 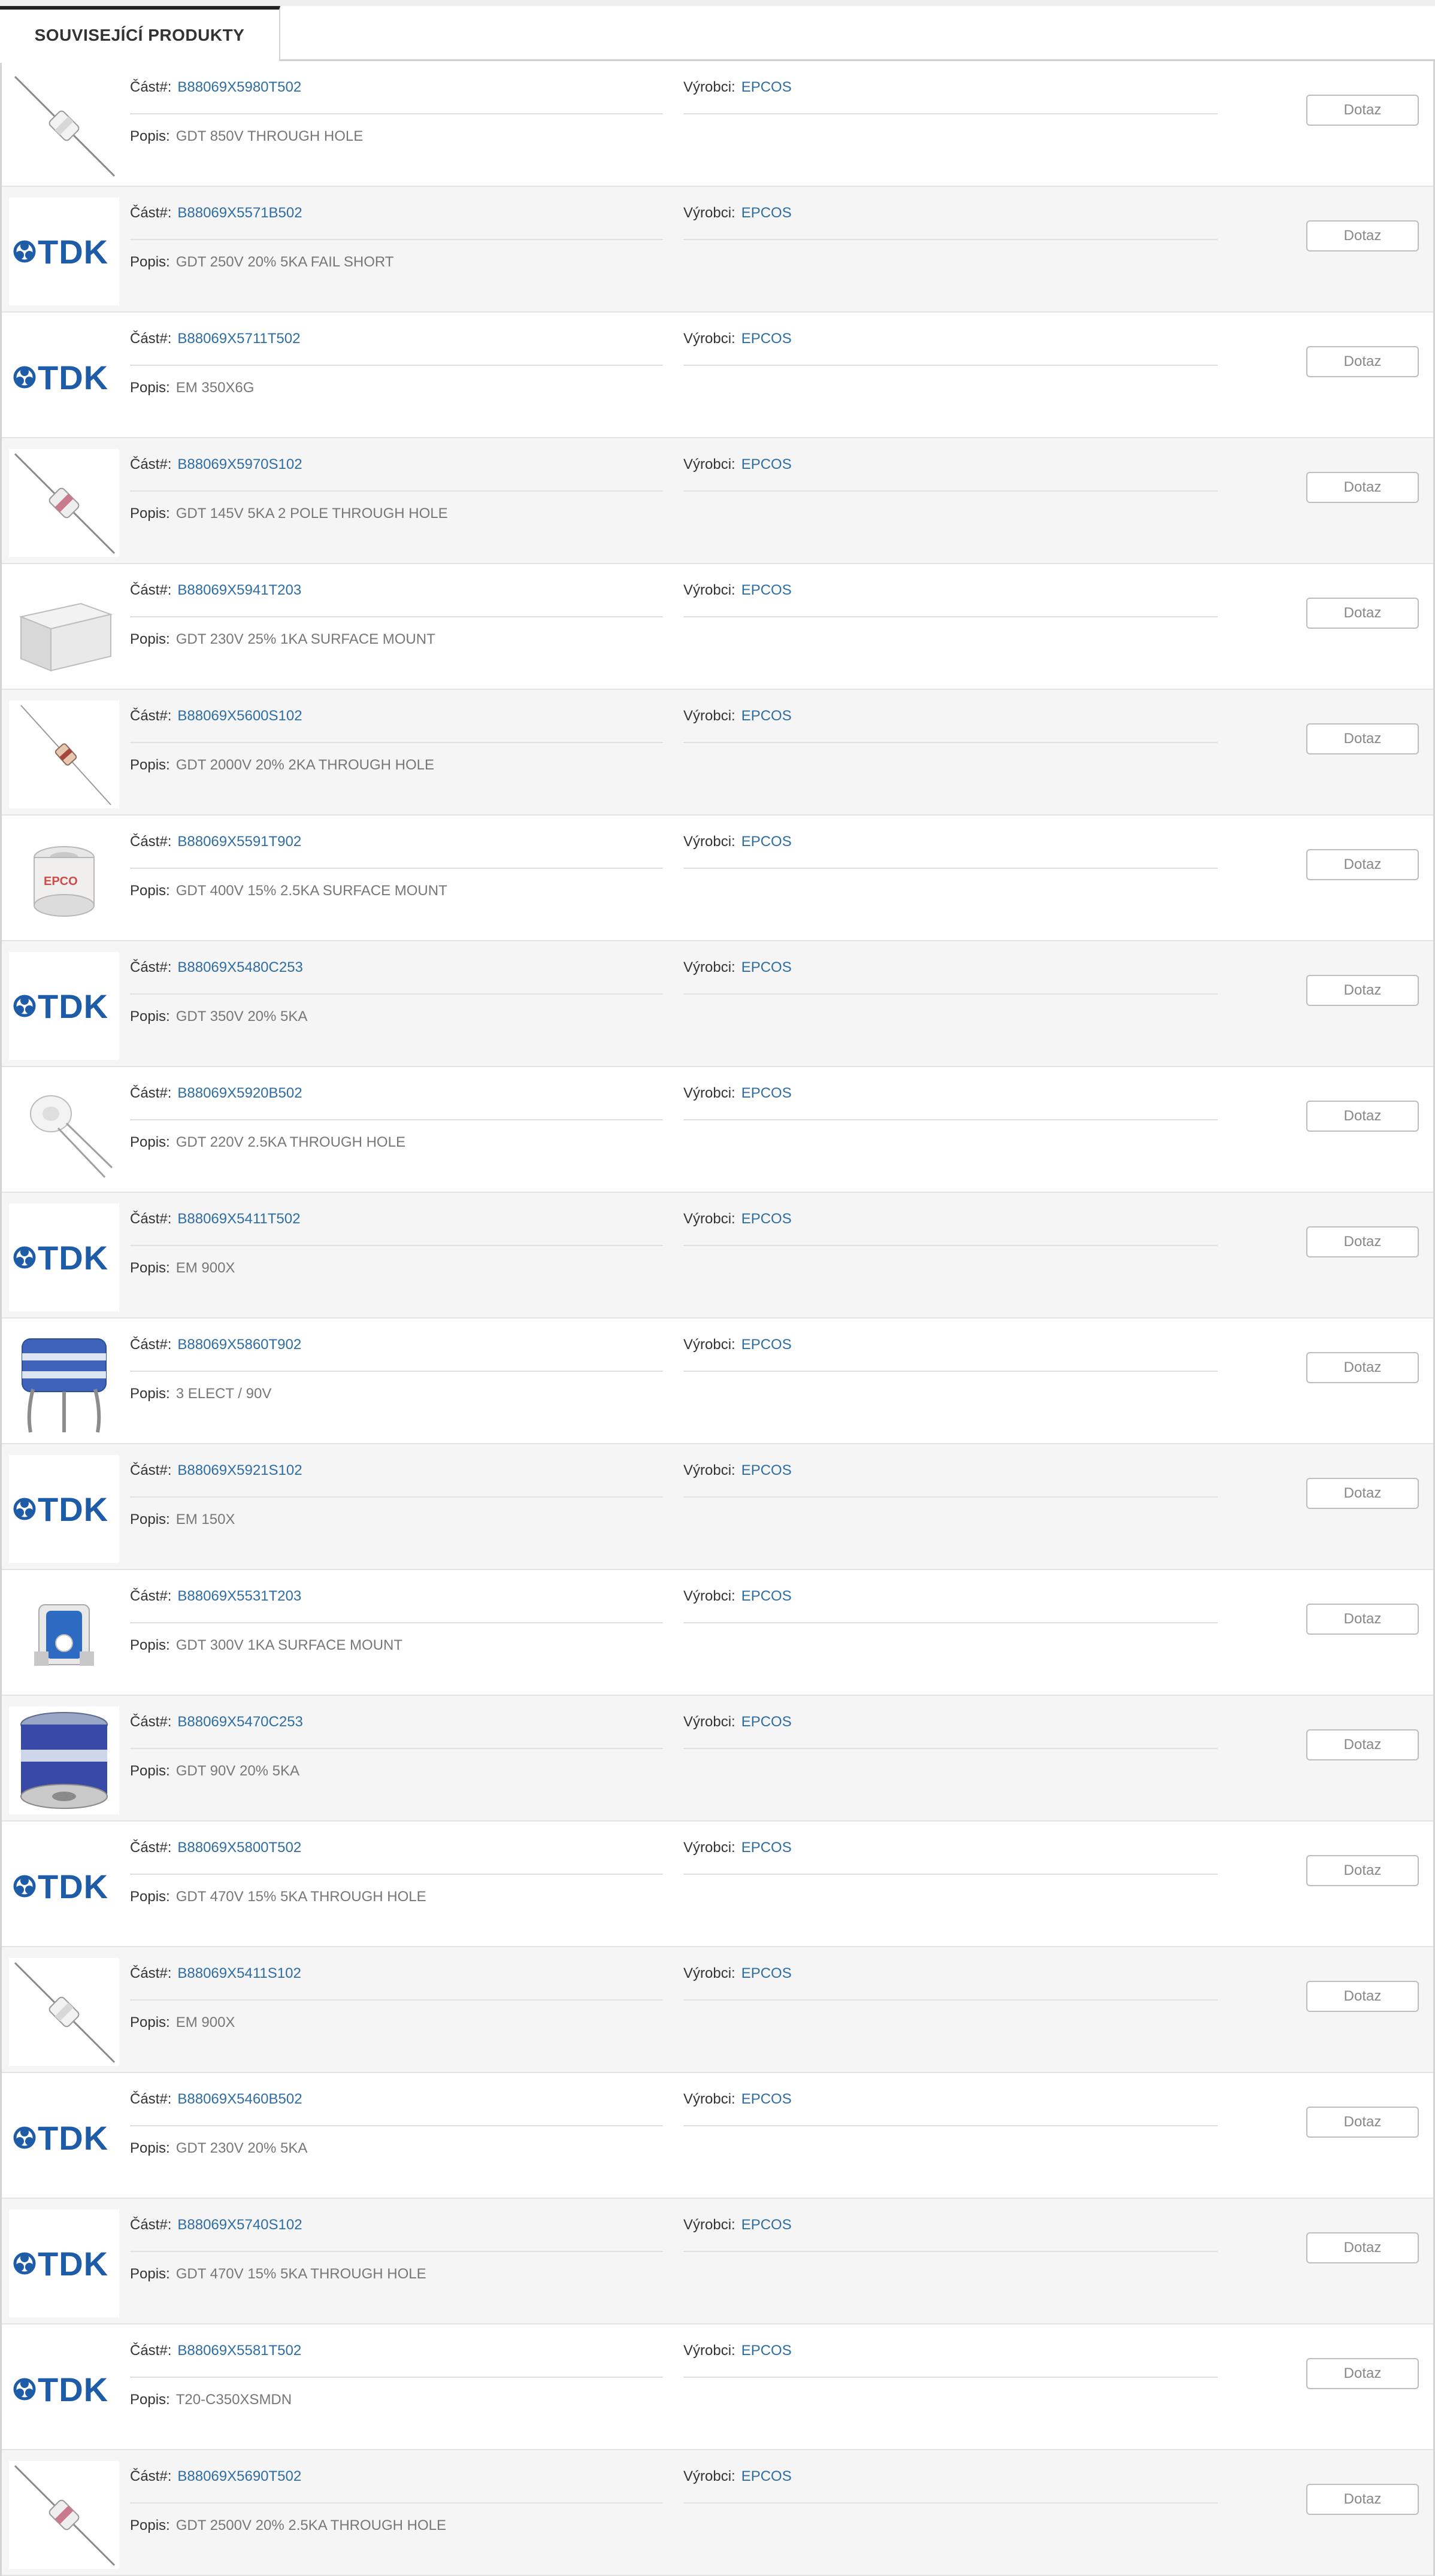 I want to click on part-number-link: B88069X5800T502, so click(x=239, y=1847).